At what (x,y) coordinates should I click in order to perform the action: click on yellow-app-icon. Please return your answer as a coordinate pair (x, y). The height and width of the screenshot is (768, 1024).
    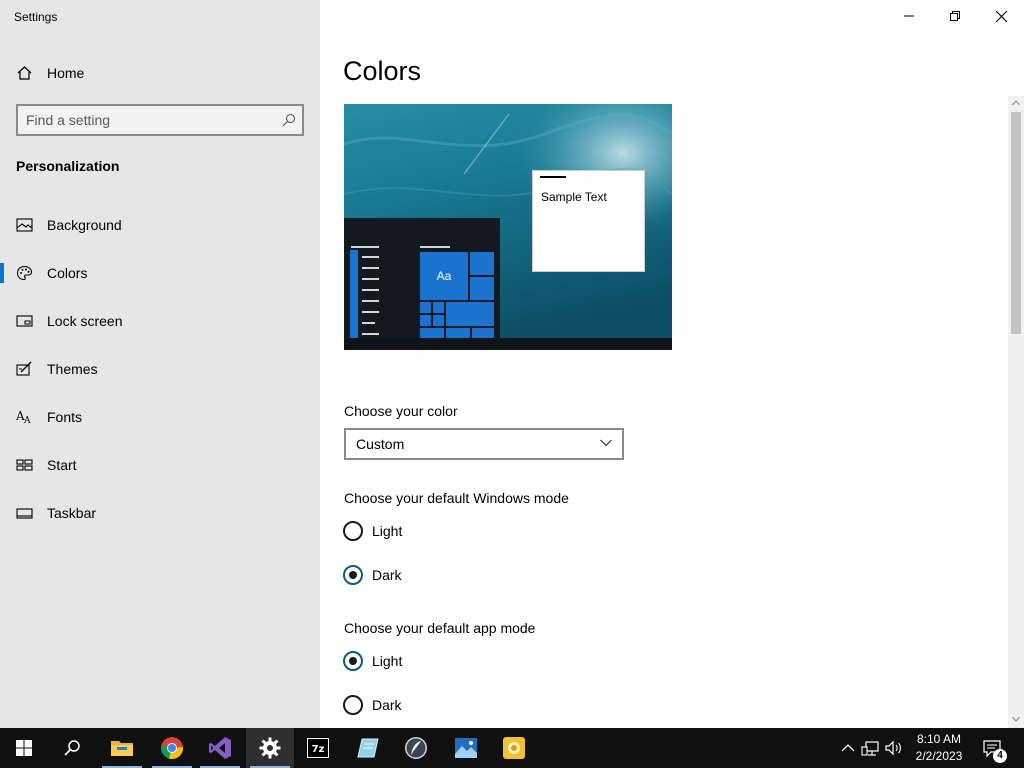
    Looking at the image, I should click on (514, 748).